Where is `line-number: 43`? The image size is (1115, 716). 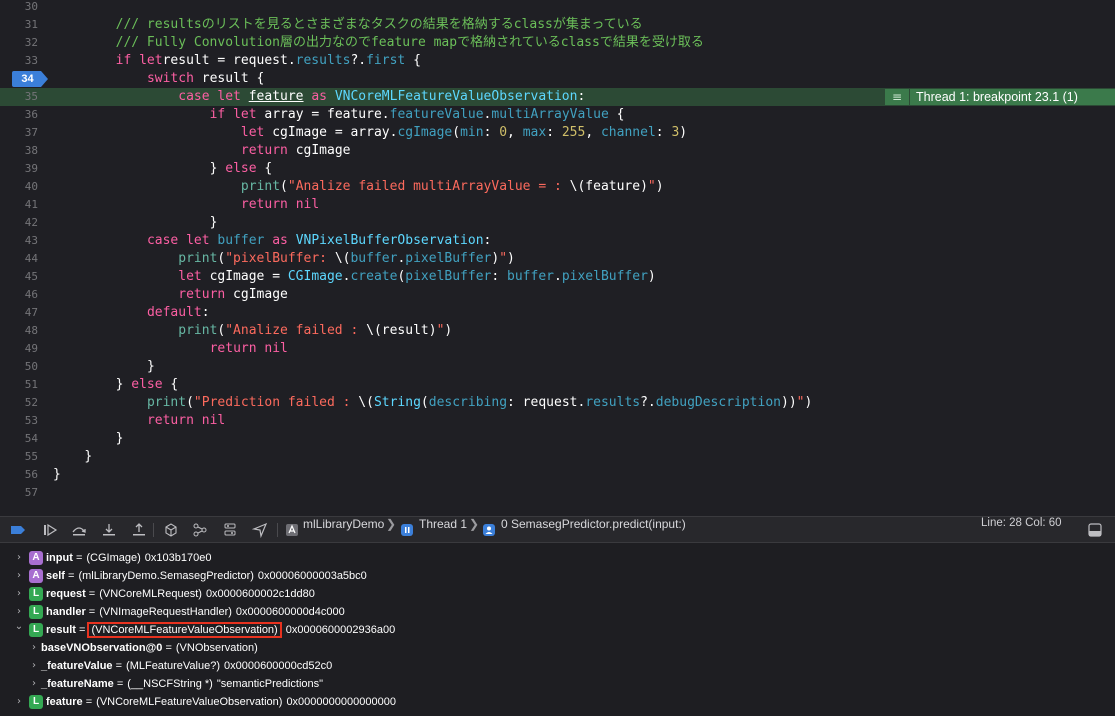
line-number: 43 is located at coordinates (31, 240).